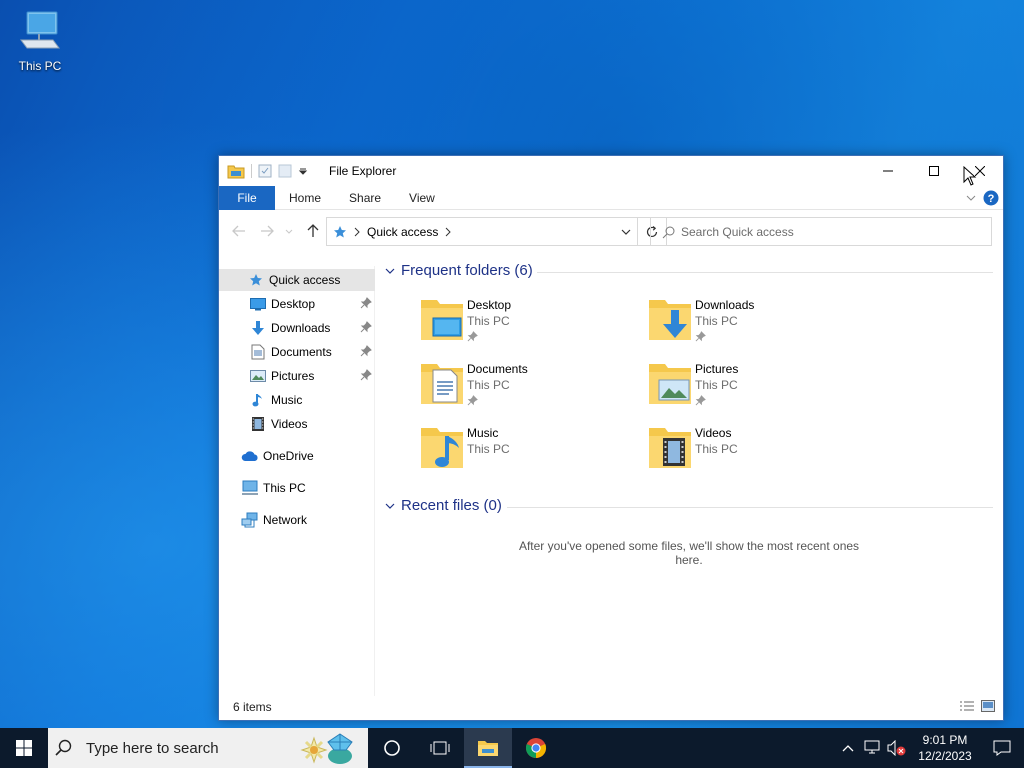 Image resolution: width=1024 pixels, height=768 pixels. I want to click on folder-name: Videos, so click(713, 433).